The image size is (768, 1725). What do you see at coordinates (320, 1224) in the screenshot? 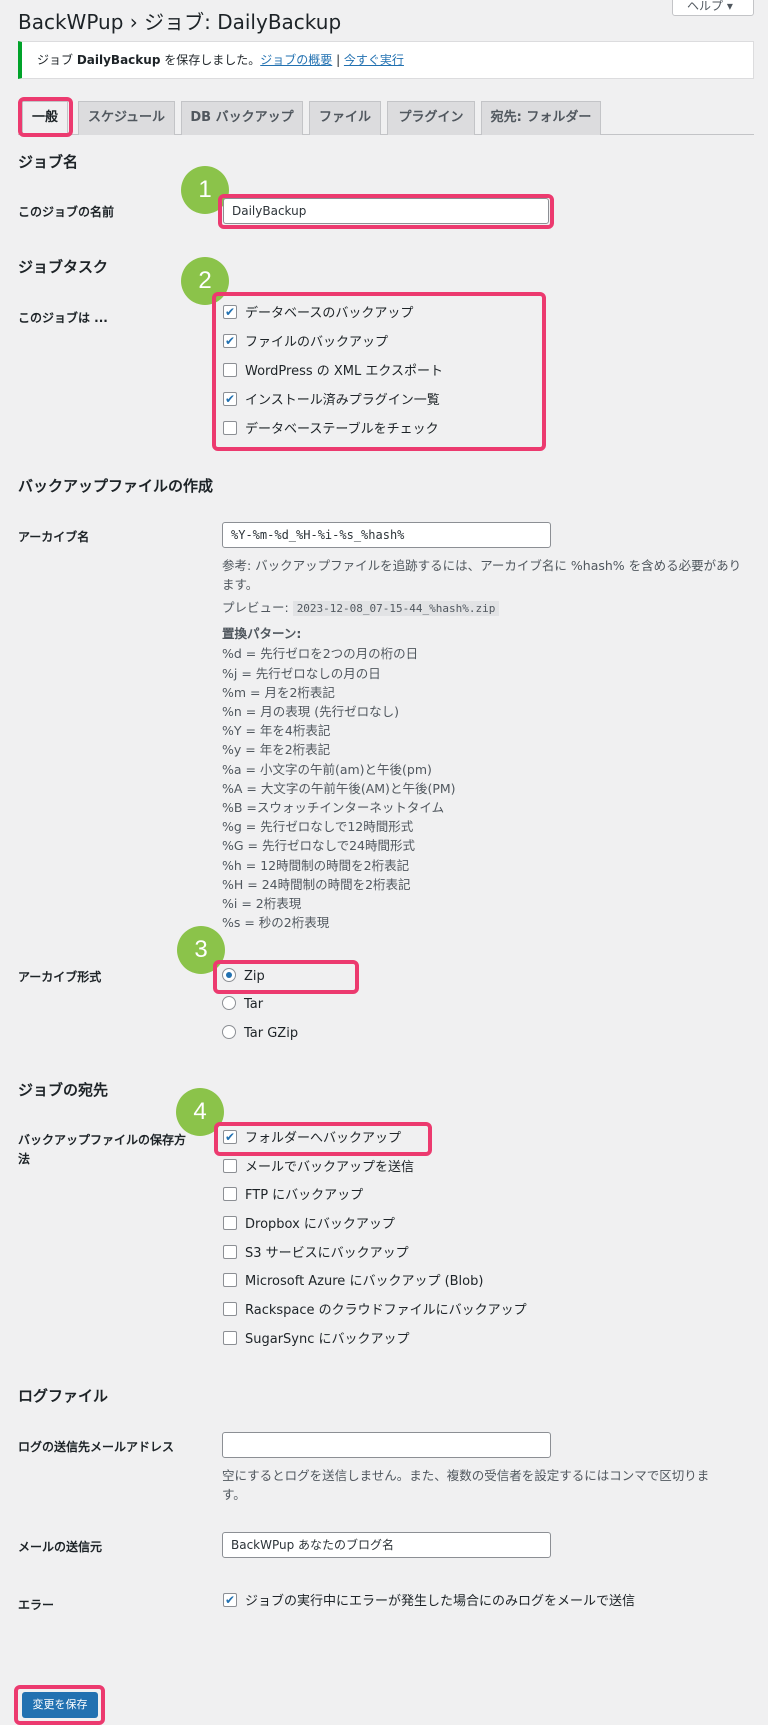
I see `dest-label: Dropbox にバックアップ` at bounding box center [320, 1224].